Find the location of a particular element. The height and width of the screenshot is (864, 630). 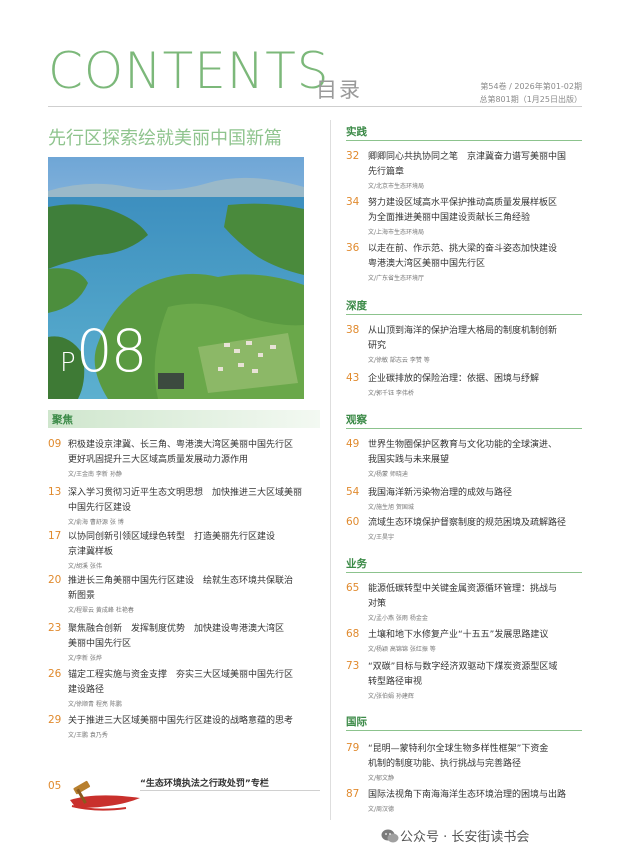

page-number: 29 is located at coordinates (55, 720).